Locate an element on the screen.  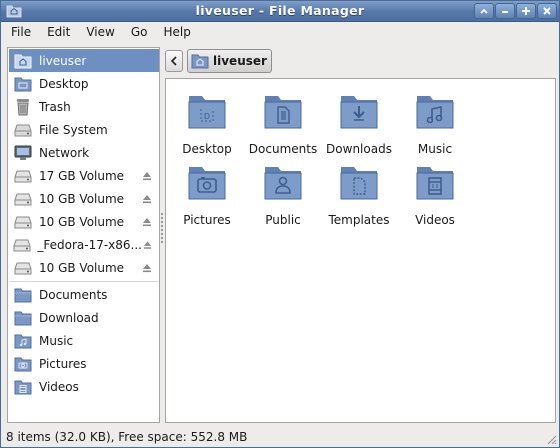
sidebar-item-label: 17 GB Volume is located at coordinates (82, 175).